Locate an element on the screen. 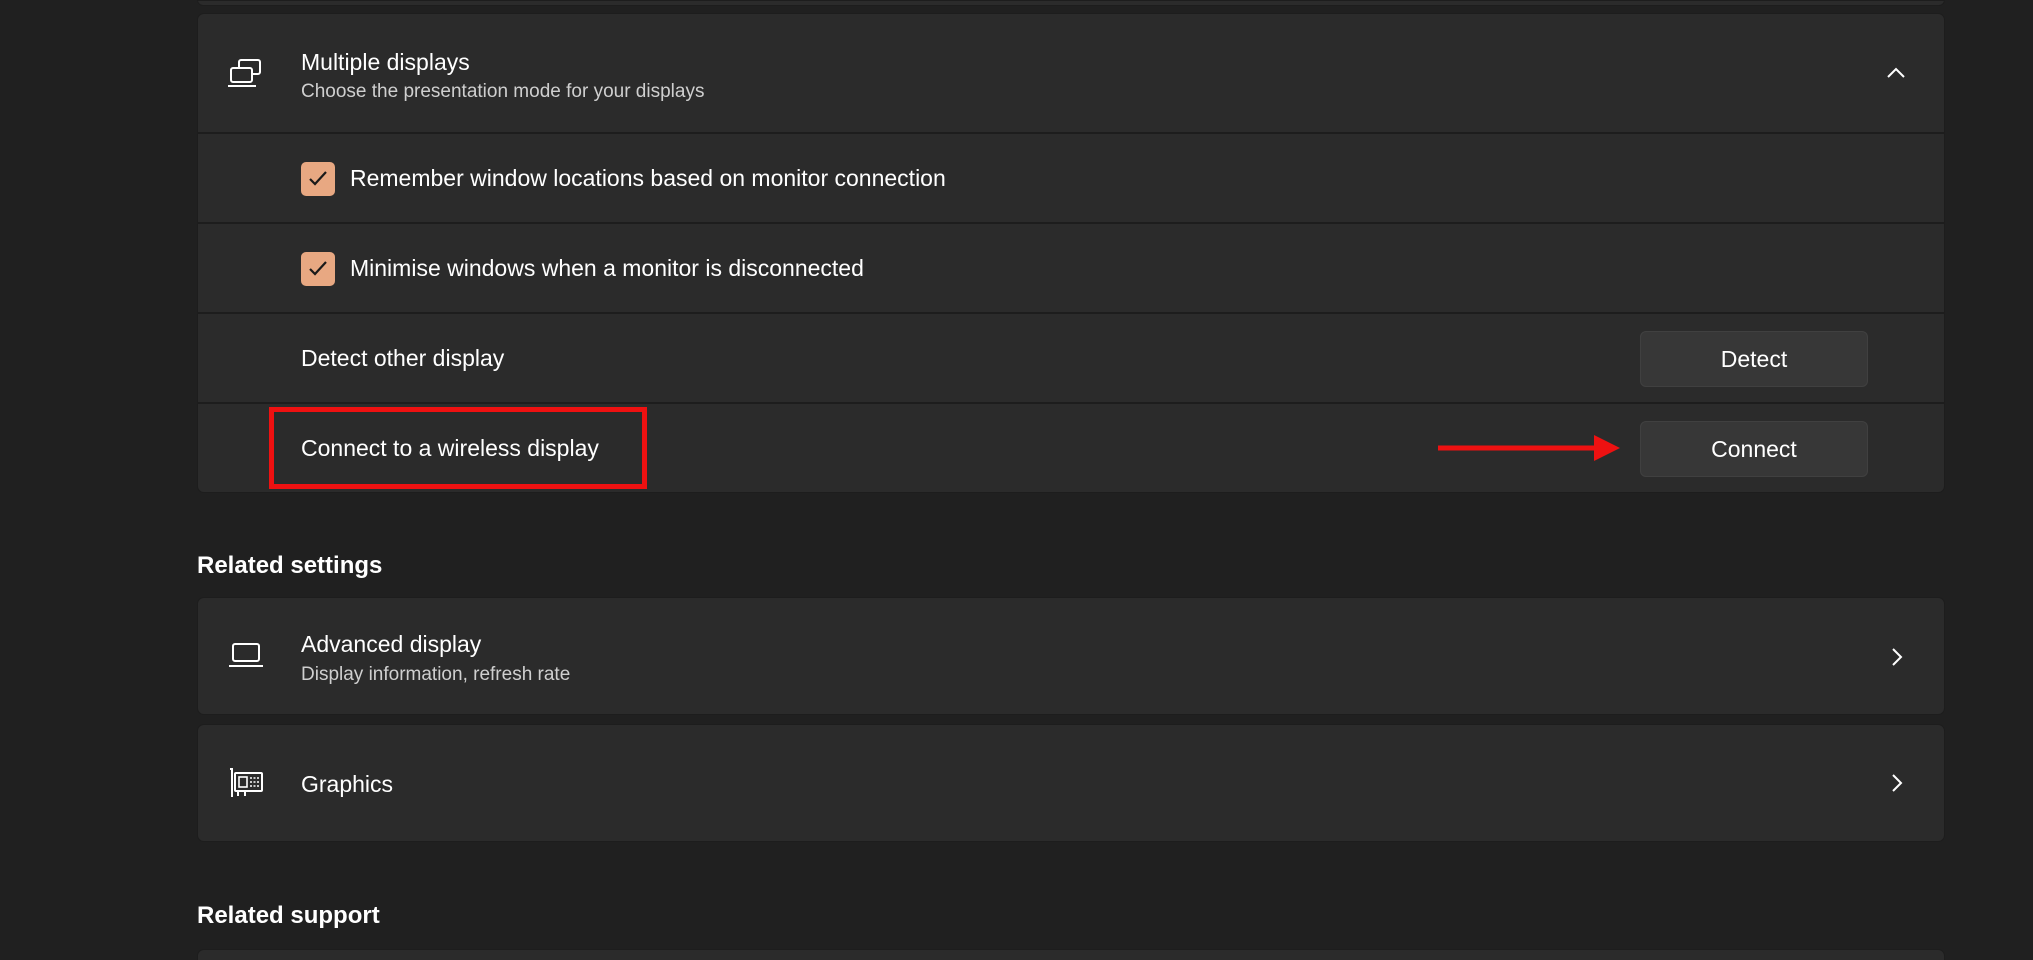 This screenshot has width=2033, height=960. multiple-displays-title: Multiple displays is located at coordinates (385, 62).